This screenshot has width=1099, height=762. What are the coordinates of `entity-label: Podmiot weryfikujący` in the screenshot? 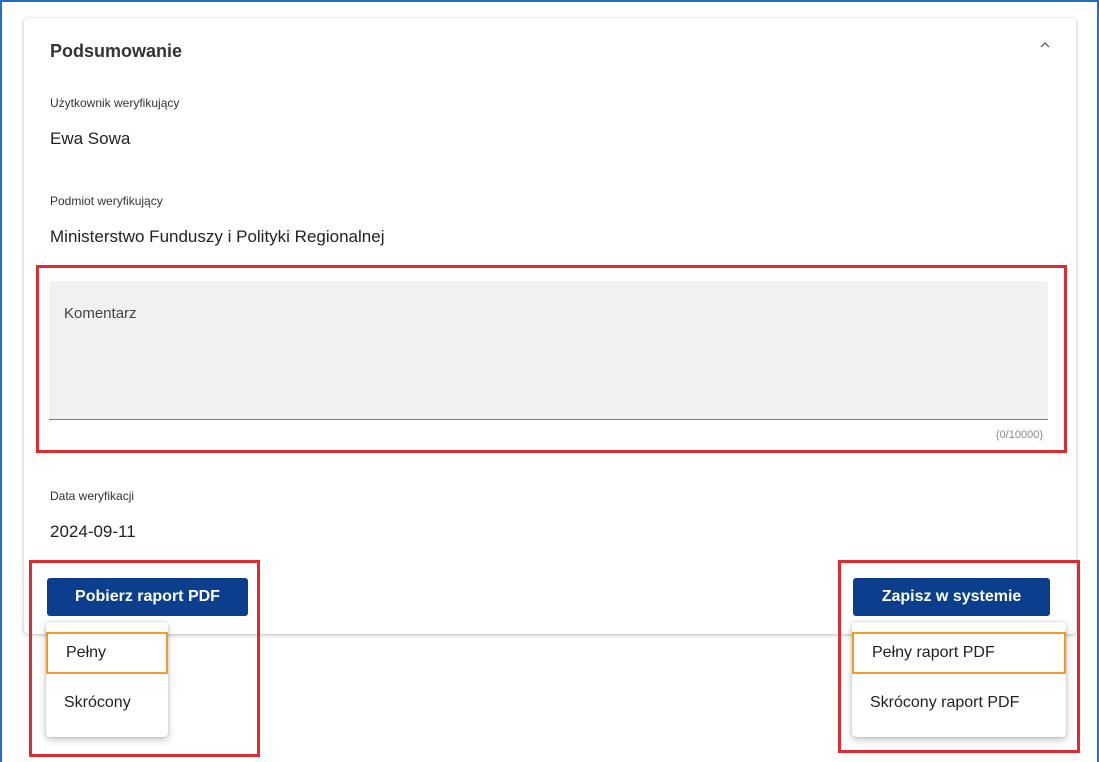 It's located at (106, 201).